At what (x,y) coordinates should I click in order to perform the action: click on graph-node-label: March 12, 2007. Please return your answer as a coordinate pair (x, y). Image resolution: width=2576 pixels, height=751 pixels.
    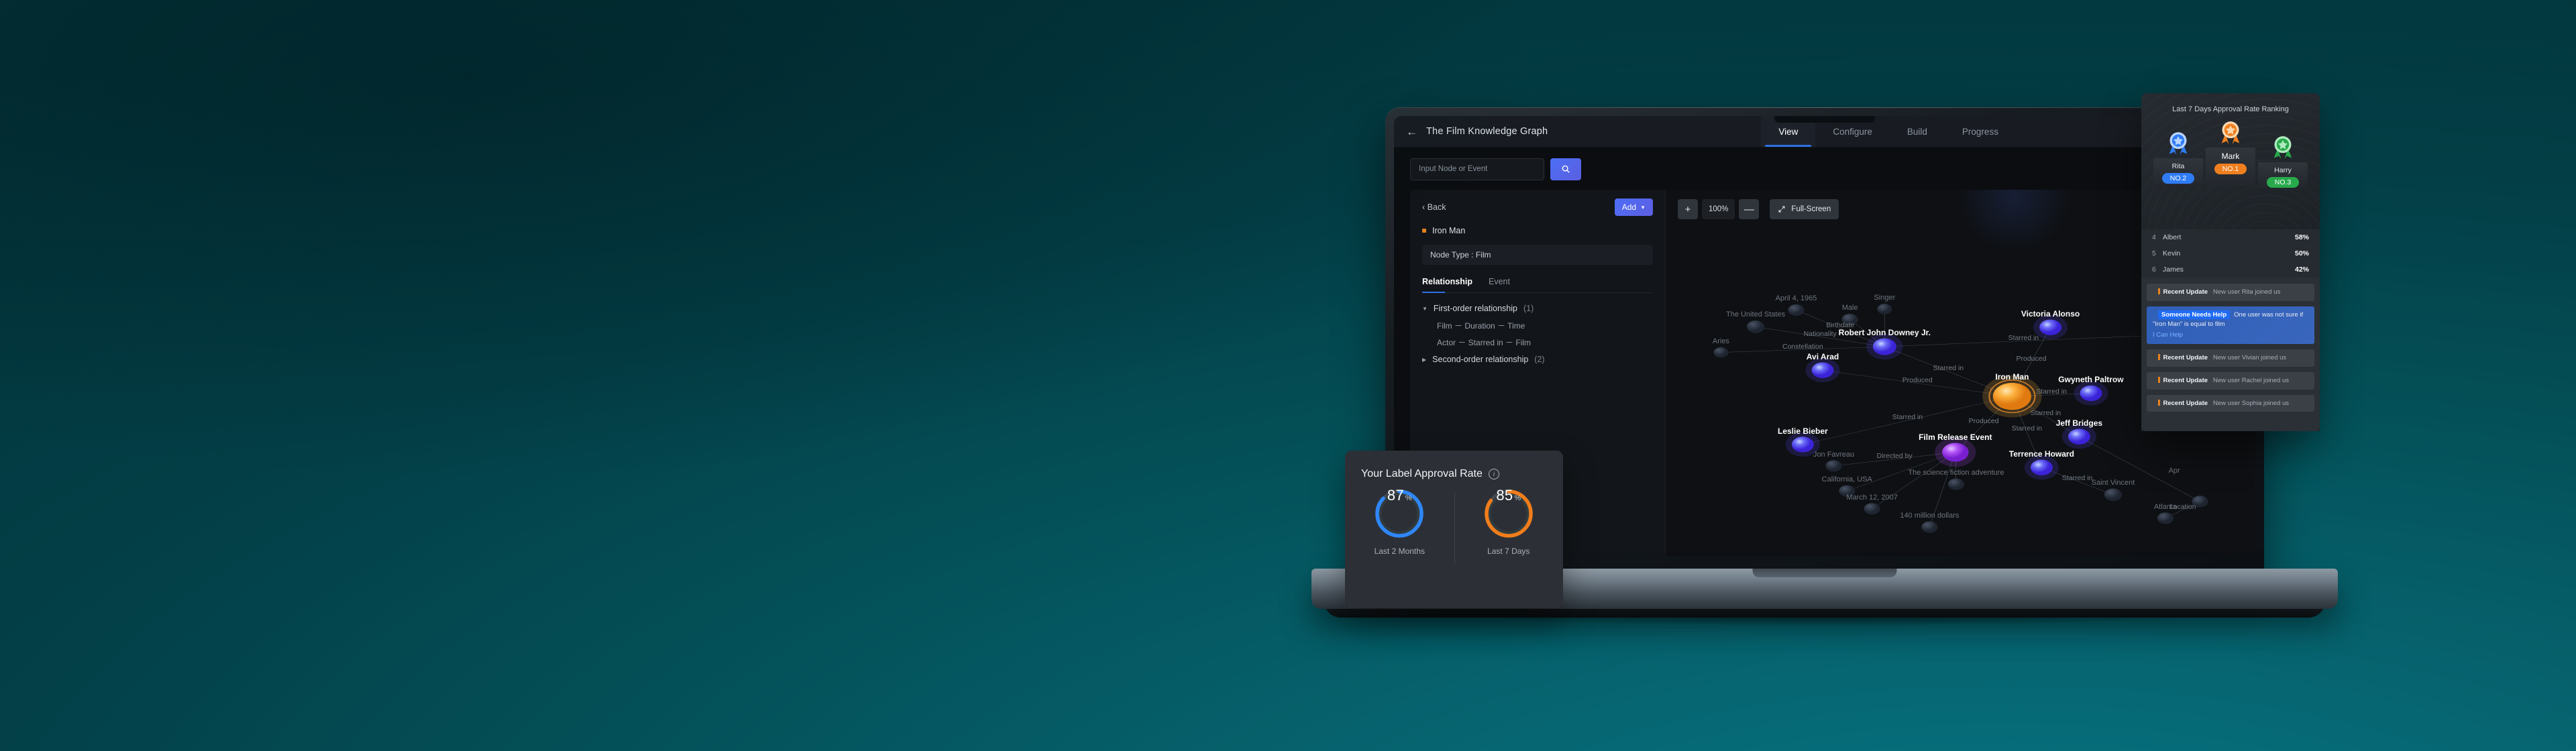
    Looking at the image, I should click on (1871, 498).